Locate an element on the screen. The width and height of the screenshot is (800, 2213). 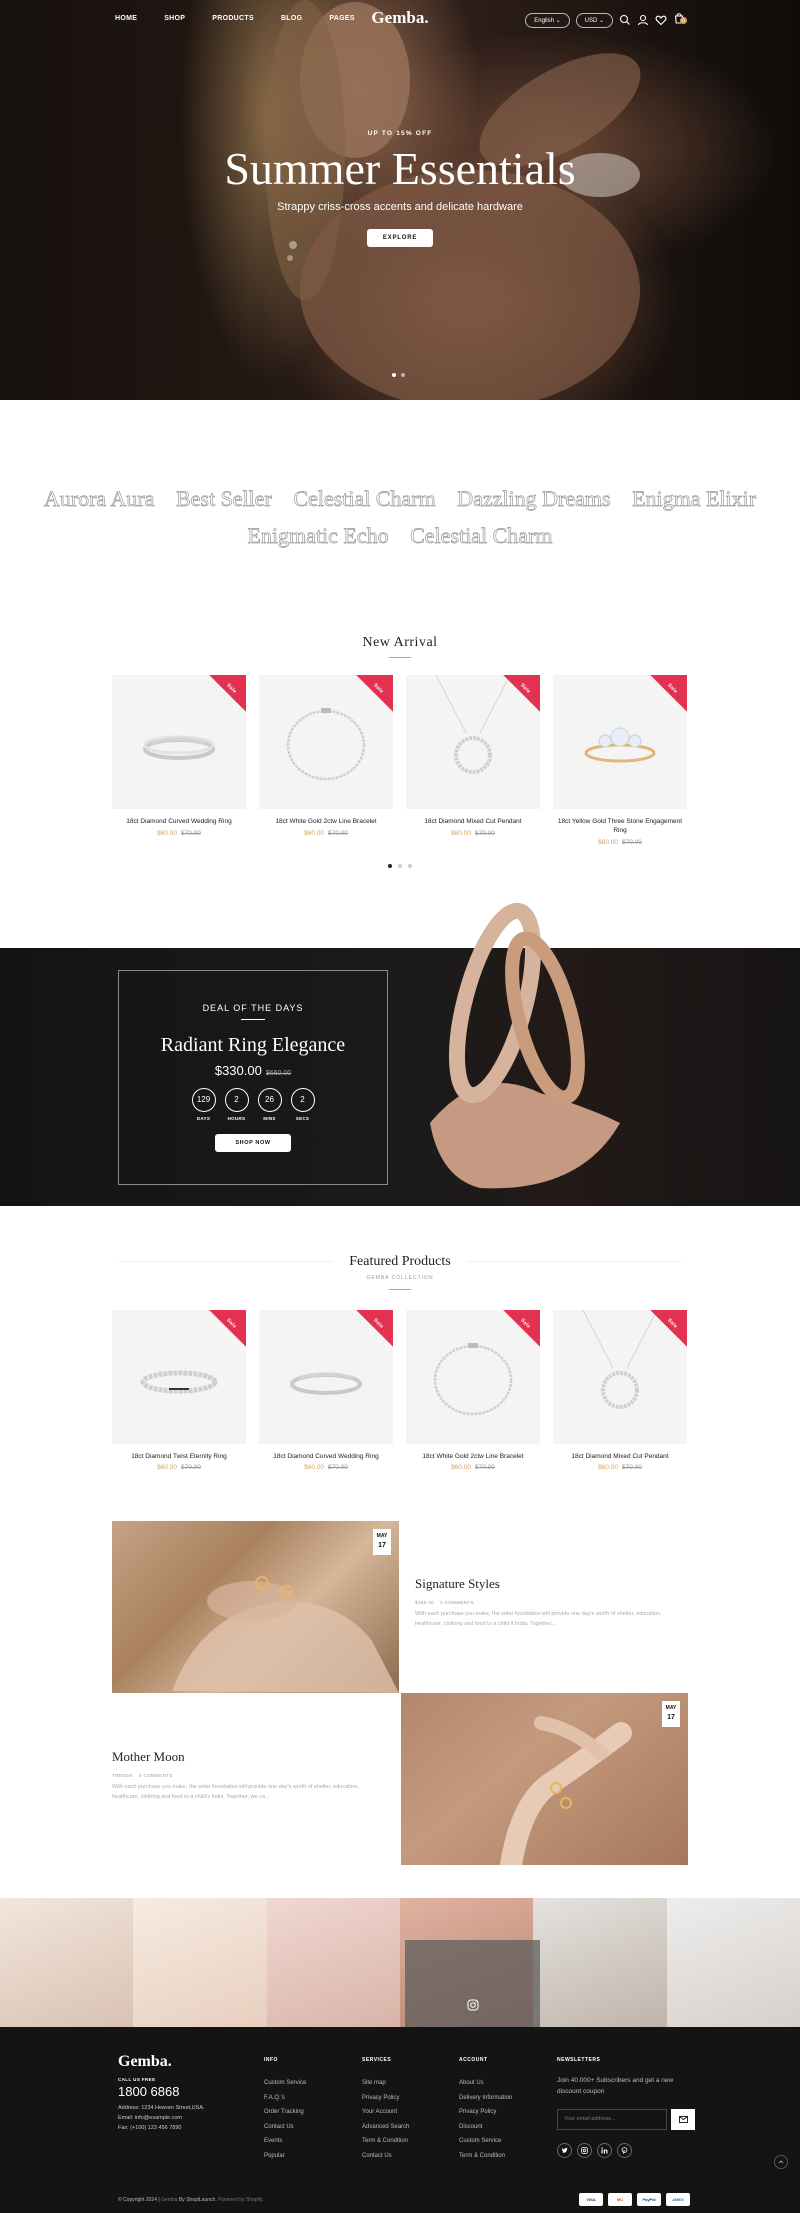
pendant-image is located at coordinates (473, 724).